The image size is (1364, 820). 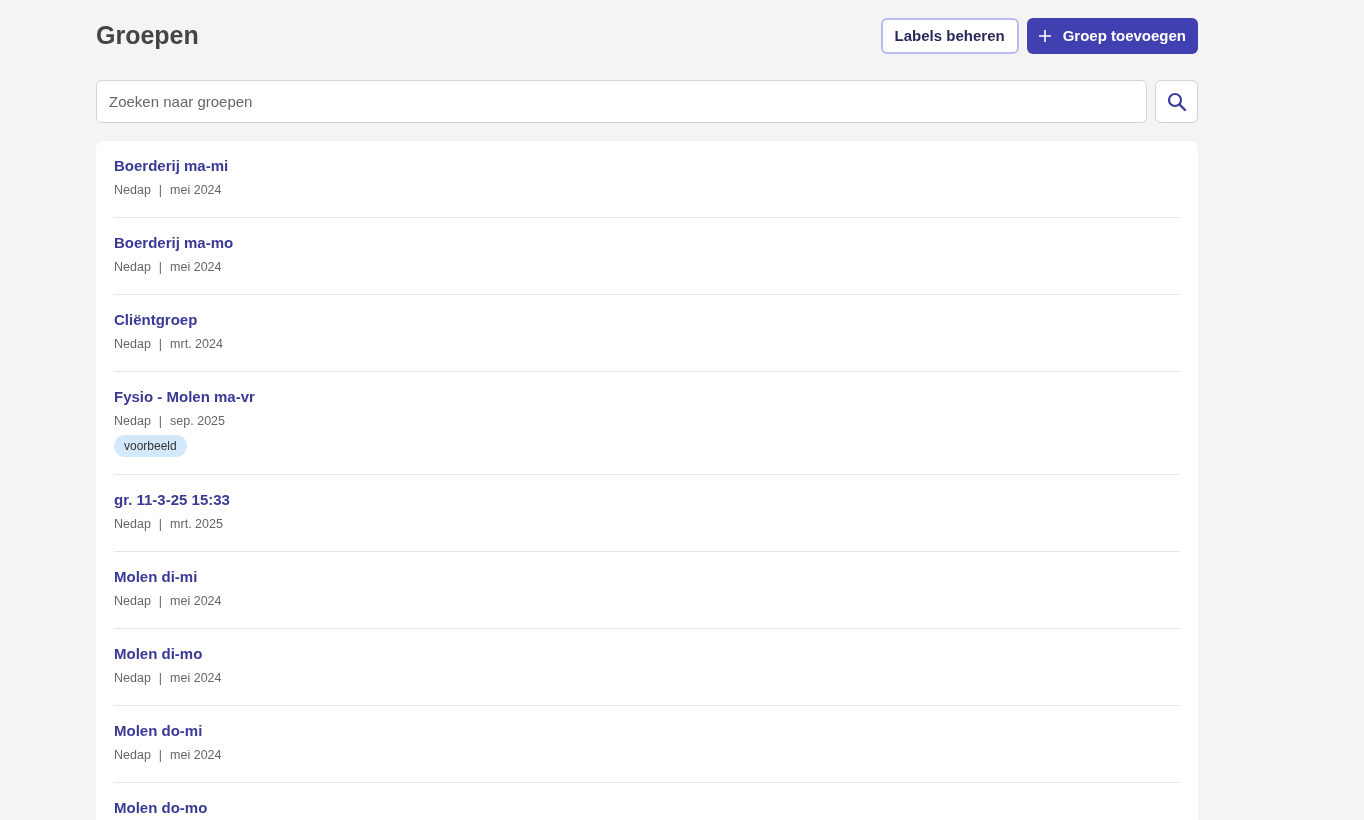 I want to click on group-name-link: Molen do-mi, so click(x=647, y=731).